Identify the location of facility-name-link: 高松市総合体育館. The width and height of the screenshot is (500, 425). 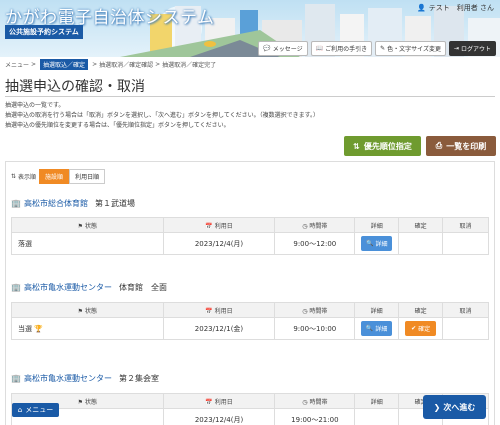
(56, 203).